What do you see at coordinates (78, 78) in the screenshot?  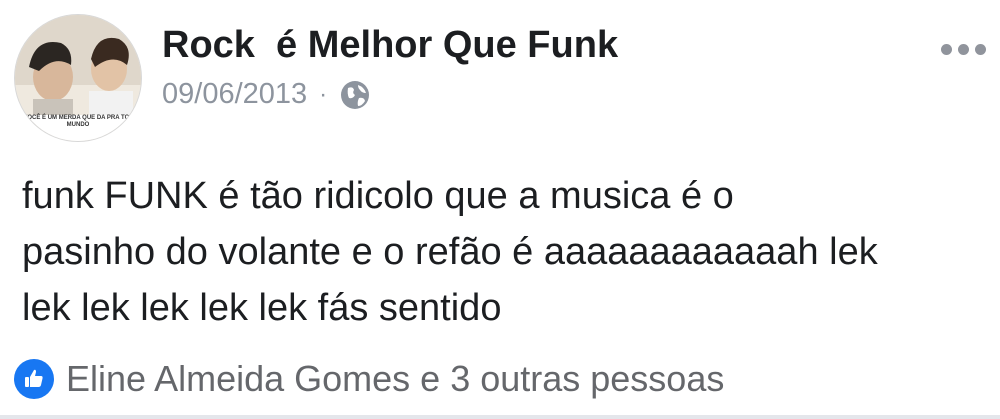 I see `page-avatar: E VOCÊ É UM MERDA QUE DA PRA TODO MUNDO` at bounding box center [78, 78].